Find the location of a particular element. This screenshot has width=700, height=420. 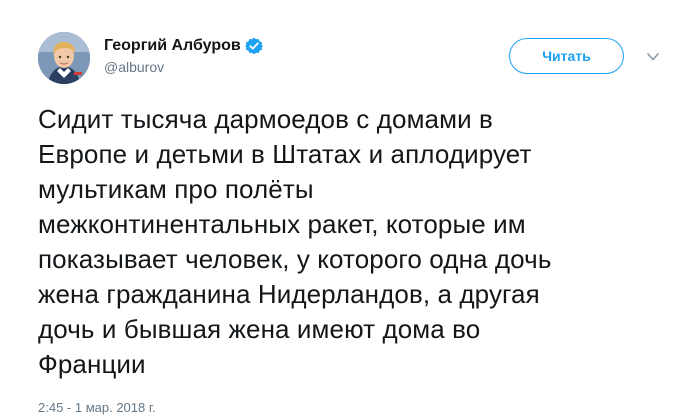

verified-badge-icon is located at coordinates (253, 46).